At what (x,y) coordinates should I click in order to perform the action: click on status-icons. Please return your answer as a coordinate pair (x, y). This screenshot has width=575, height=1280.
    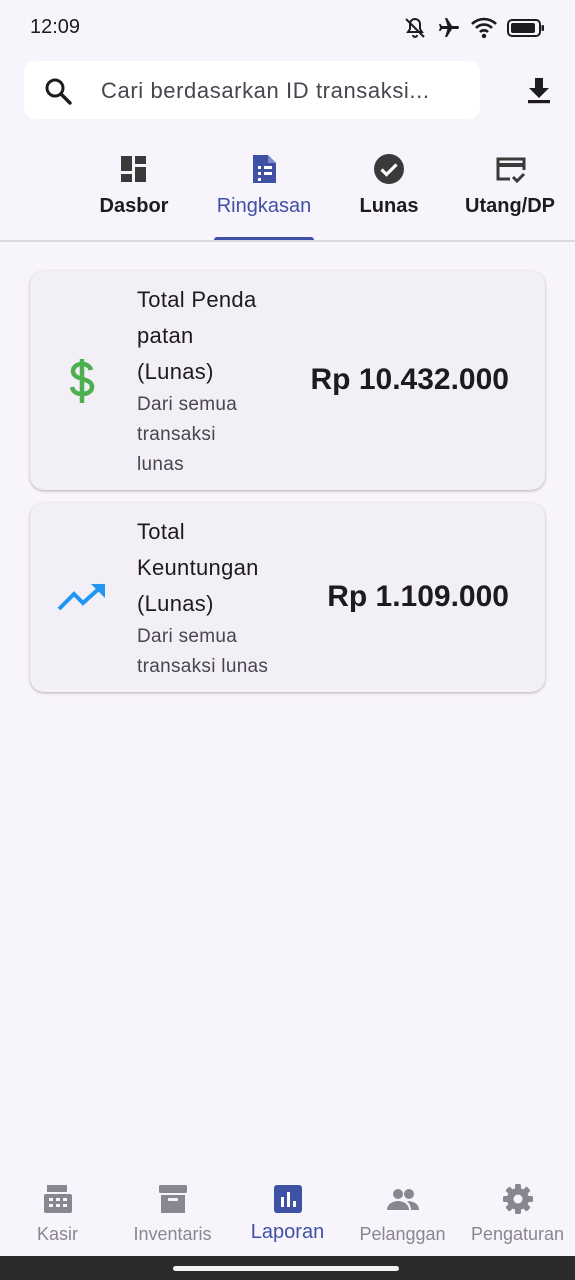
    Looking at the image, I should click on (474, 28).